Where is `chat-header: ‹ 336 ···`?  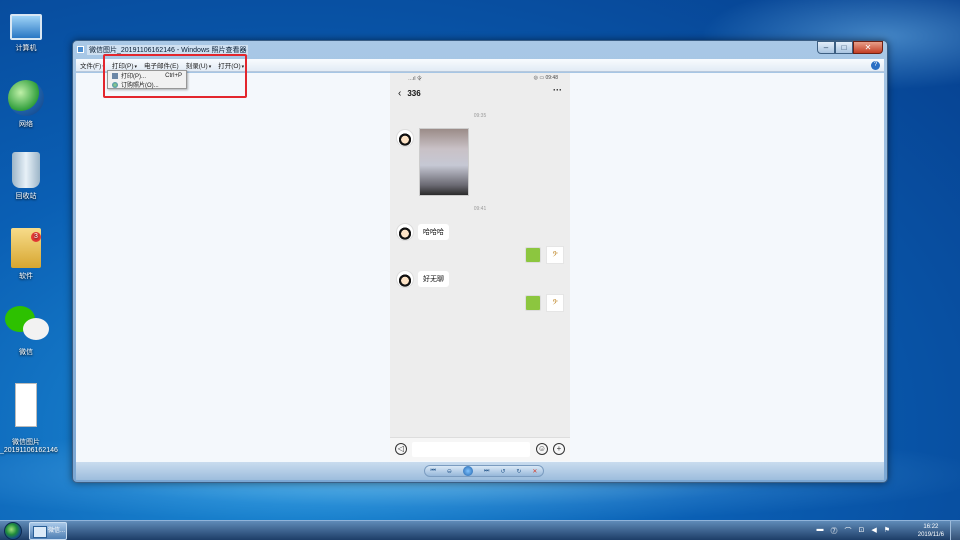 chat-header: ‹ 336 ··· is located at coordinates (480, 93).